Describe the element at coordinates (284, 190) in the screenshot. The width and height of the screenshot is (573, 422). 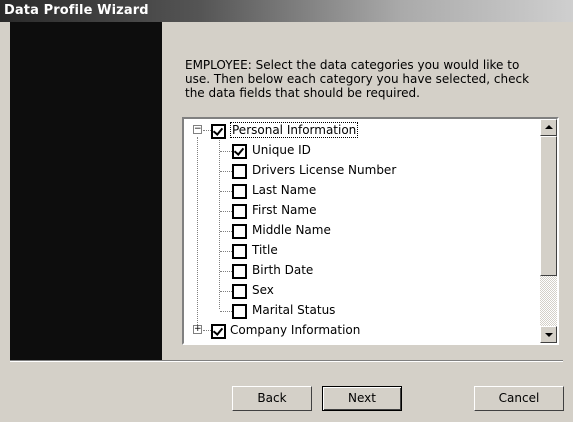
I see `tree-field-label: Last Name` at that location.